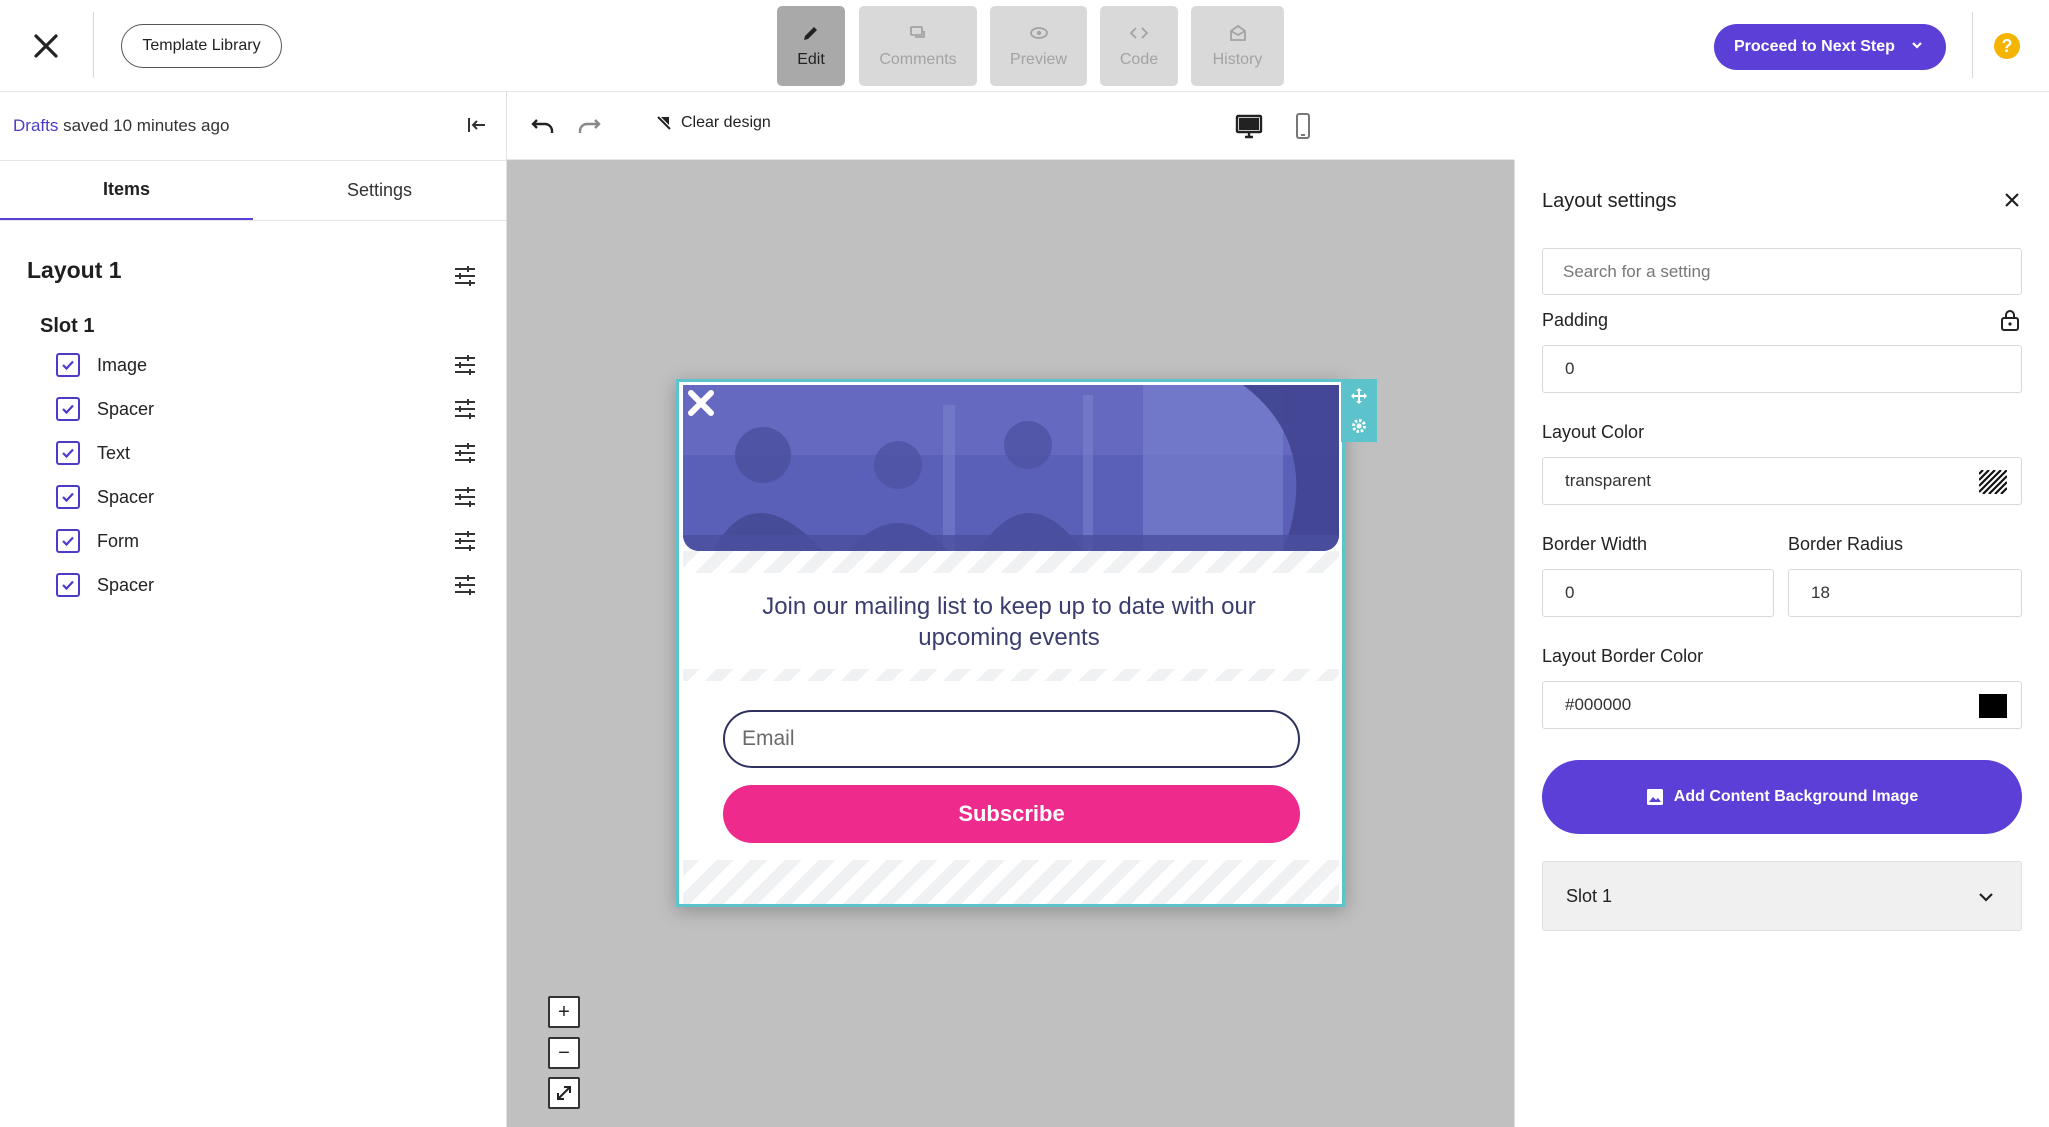 This screenshot has height=1127, width=2049. What do you see at coordinates (2007, 46) in the screenshot?
I see `help-icon: ?` at bounding box center [2007, 46].